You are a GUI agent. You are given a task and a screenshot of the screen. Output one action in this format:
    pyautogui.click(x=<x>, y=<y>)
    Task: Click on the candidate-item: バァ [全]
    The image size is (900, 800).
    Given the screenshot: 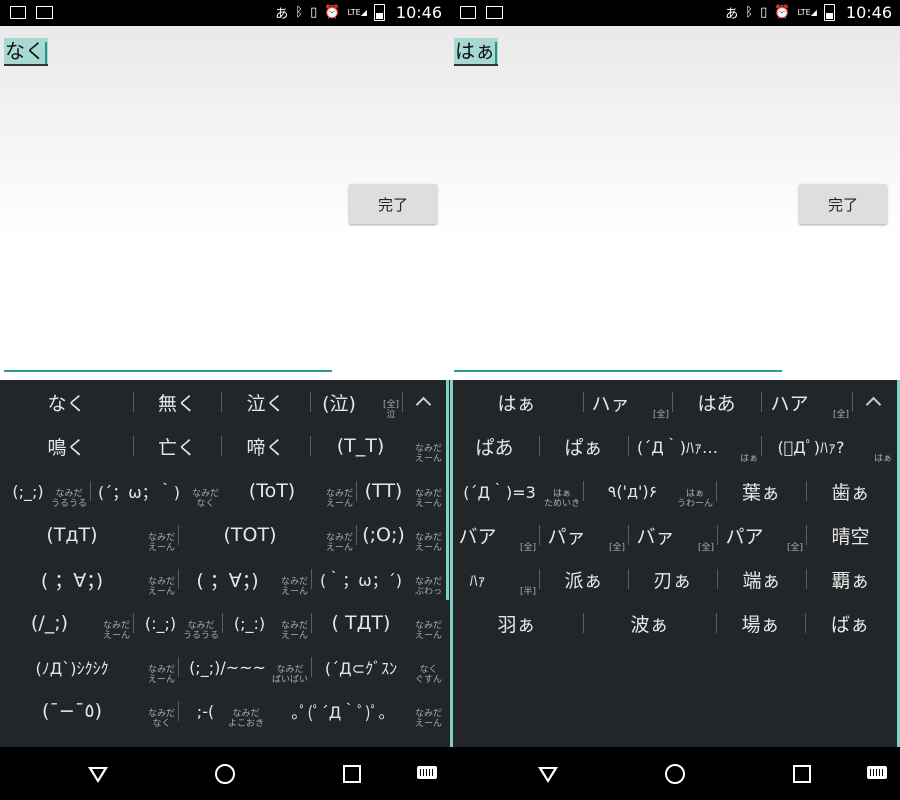 What is the action you would take?
    pyautogui.click(x=672, y=535)
    